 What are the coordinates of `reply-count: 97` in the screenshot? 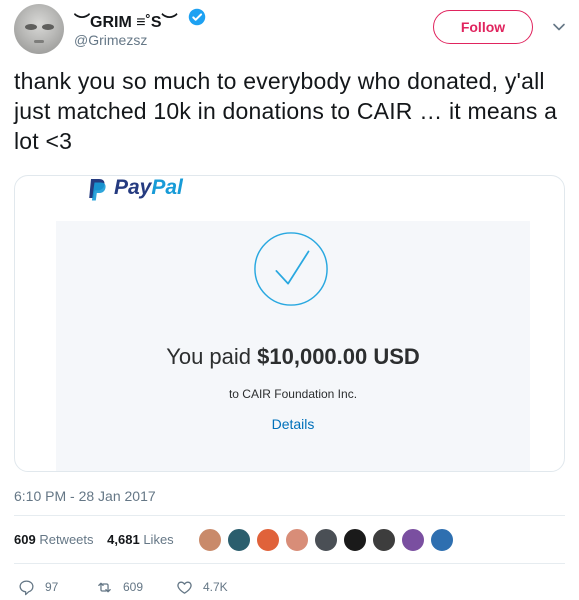 It's located at (52, 587).